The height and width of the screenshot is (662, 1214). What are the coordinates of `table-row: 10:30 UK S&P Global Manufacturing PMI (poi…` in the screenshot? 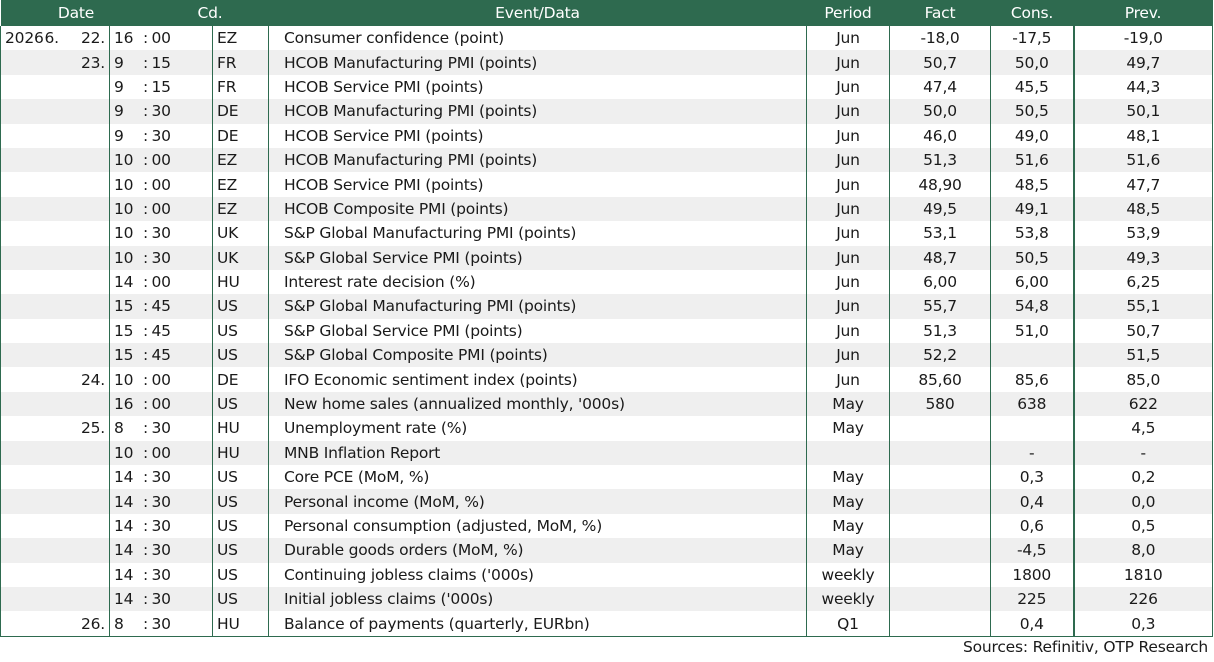 It's located at (606, 233).